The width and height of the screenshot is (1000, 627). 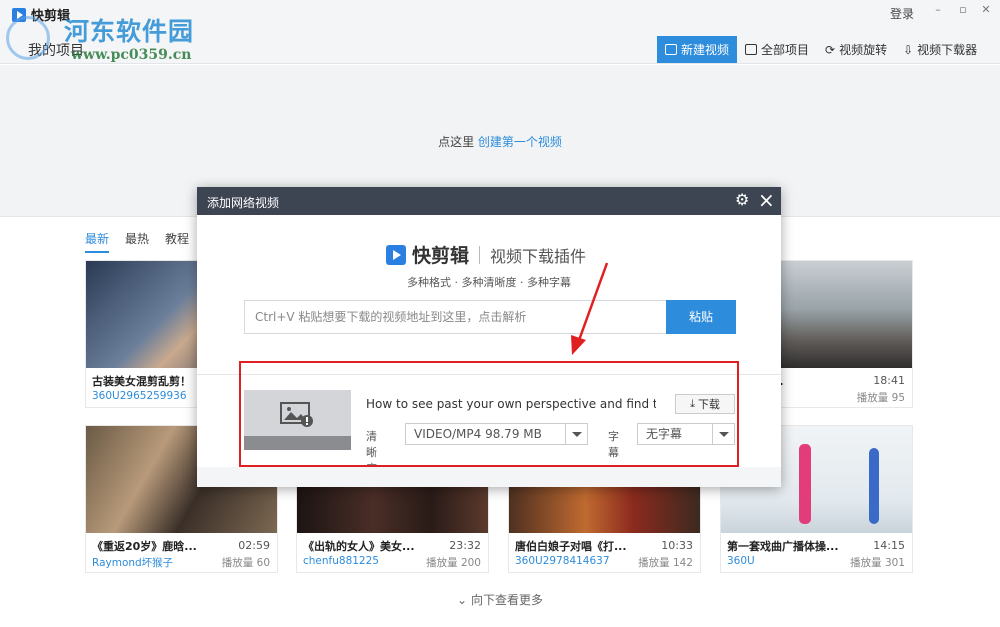 What do you see at coordinates (486, 254) in the screenshot?
I see `plugin-brand: 快剪辑 视频下载插件` at bounding box center [486, 254].